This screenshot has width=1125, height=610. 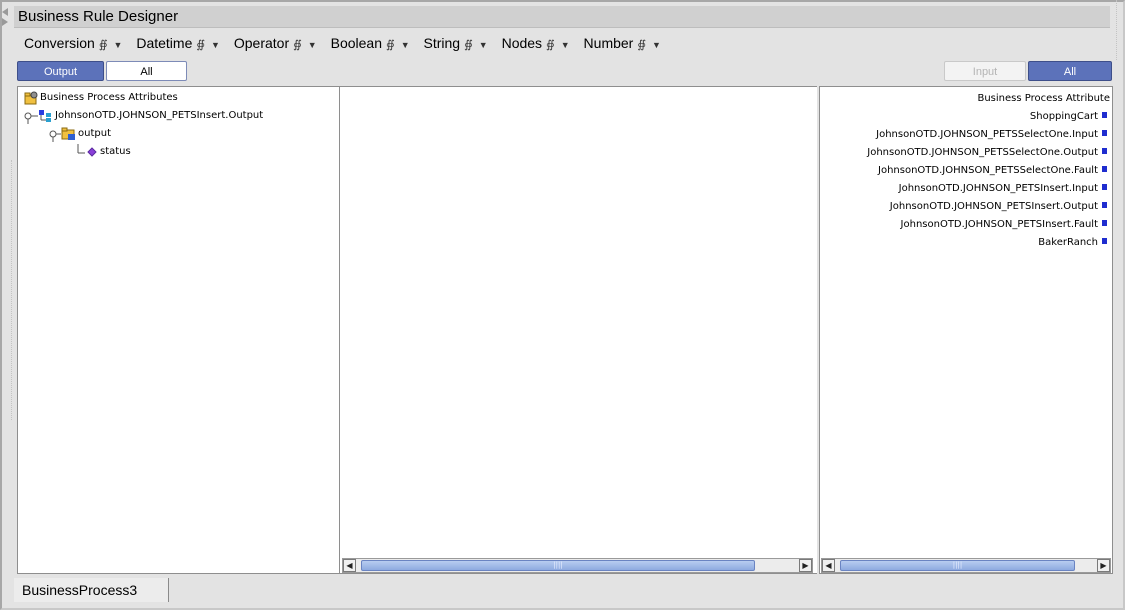 What do you see at coordinates (982, 153) in the screenshot?
I see `right-item-2: JohnsonOTD.JOHNSON_PETSSelectOne.Output` at bounding box center [982, 153].